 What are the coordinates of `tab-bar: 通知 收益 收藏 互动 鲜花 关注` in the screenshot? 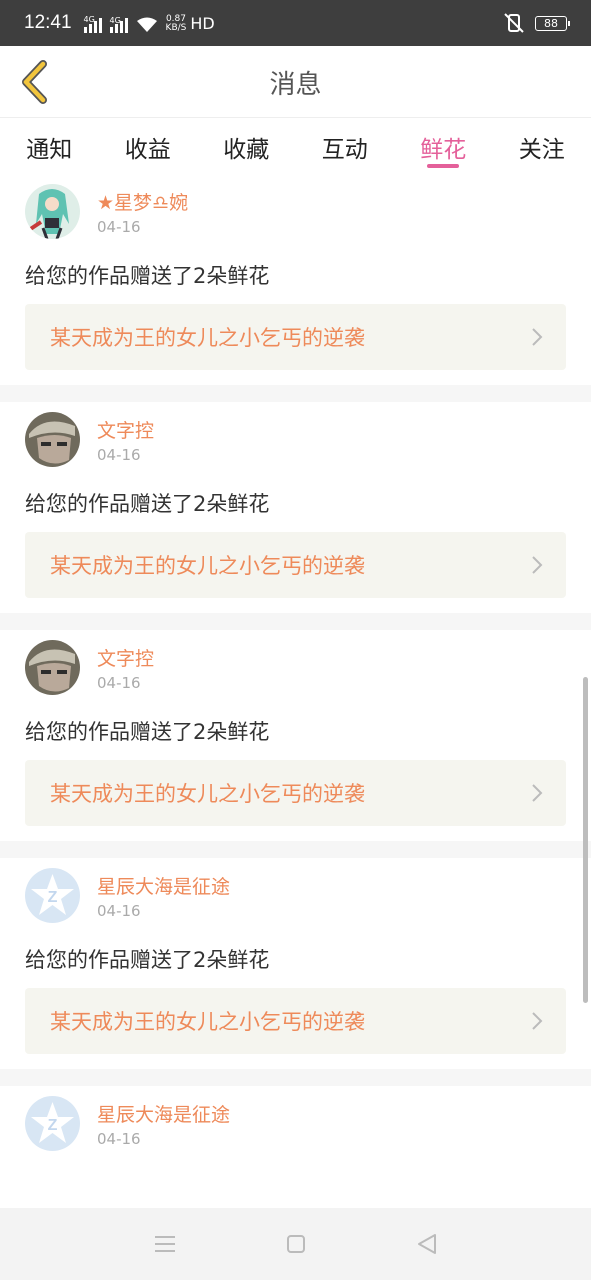 It's located at (295, 146).